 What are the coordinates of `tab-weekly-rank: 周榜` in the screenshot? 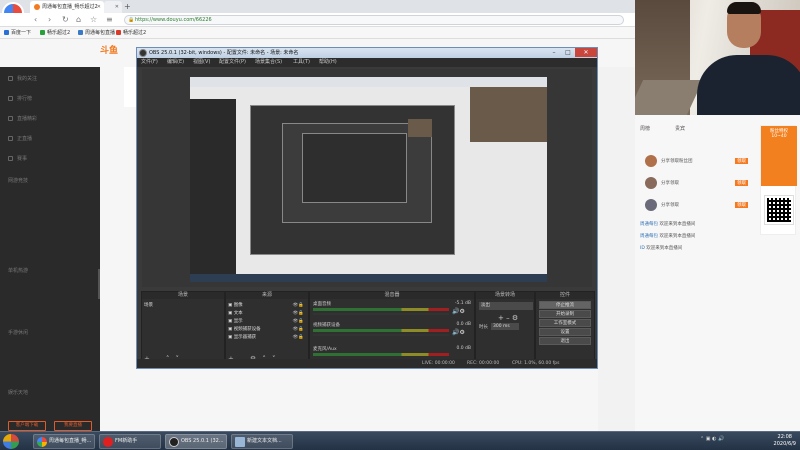 It's located at (645, 128).